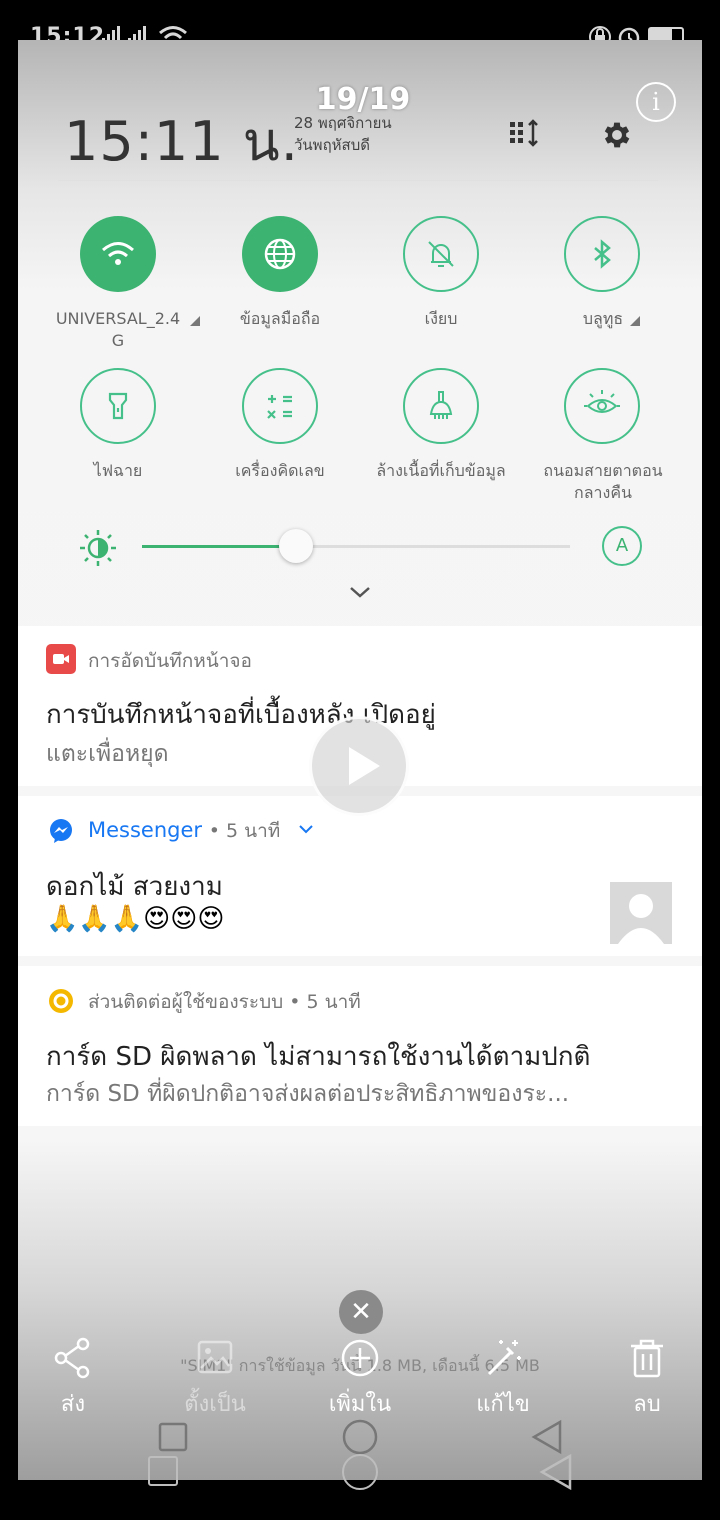 The height and width of the screenshot is (1520, 720). Describe the element at coordinates (647, 1404) in the screenshot. I see `delete-label: ลบ` at that location.